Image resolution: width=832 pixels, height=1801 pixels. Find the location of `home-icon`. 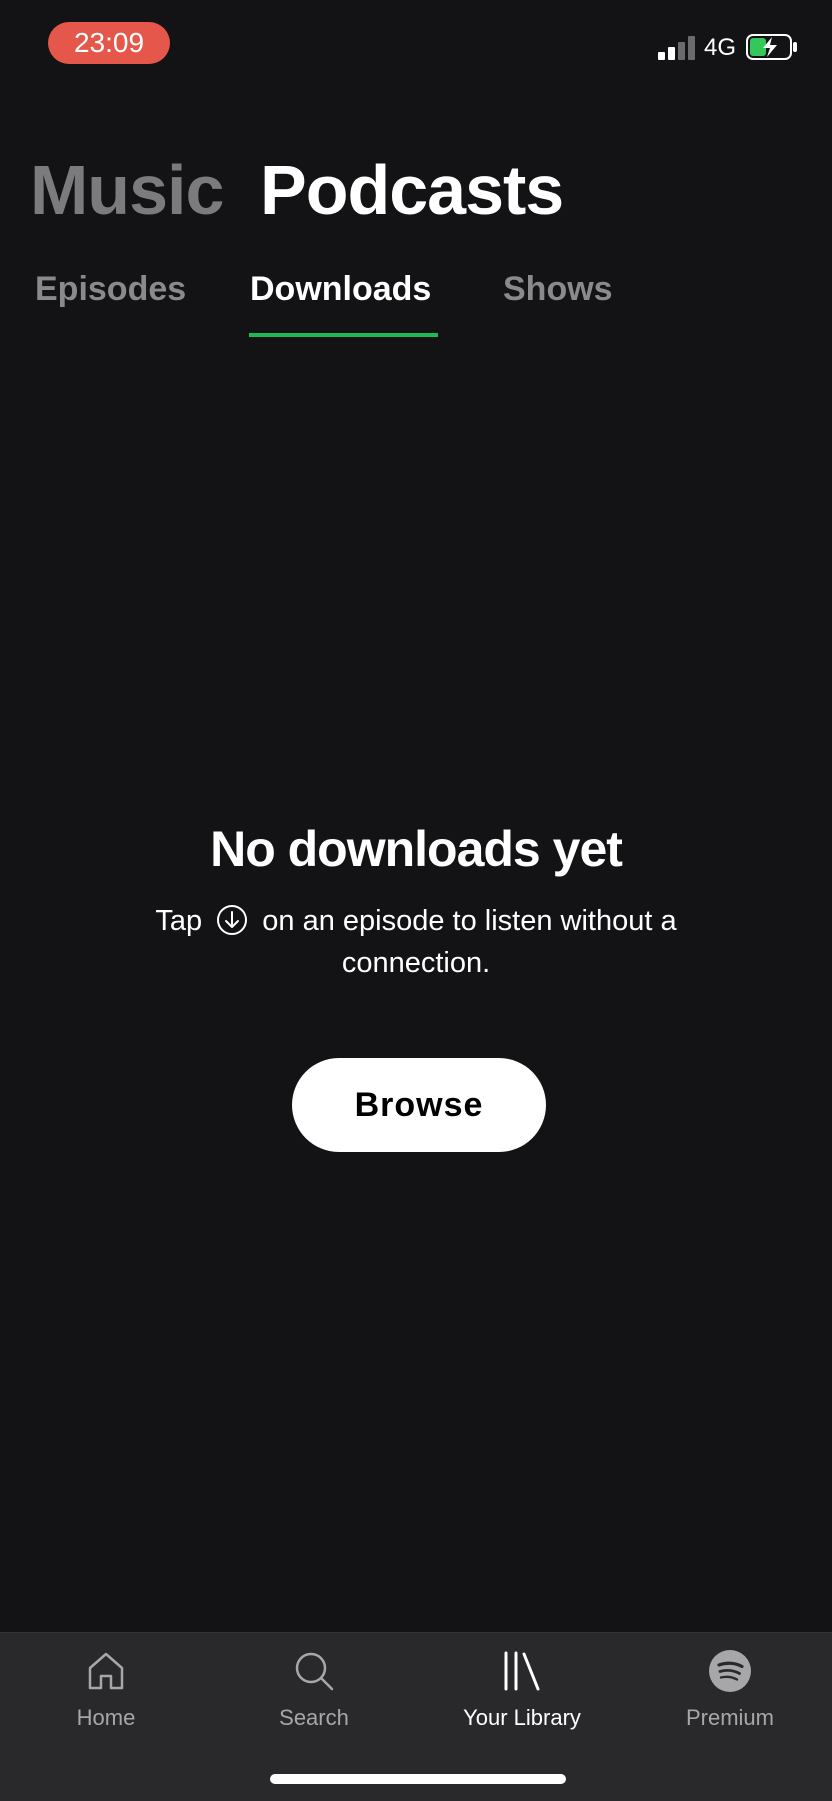

home-icon is located at coordinates (106, 1671).